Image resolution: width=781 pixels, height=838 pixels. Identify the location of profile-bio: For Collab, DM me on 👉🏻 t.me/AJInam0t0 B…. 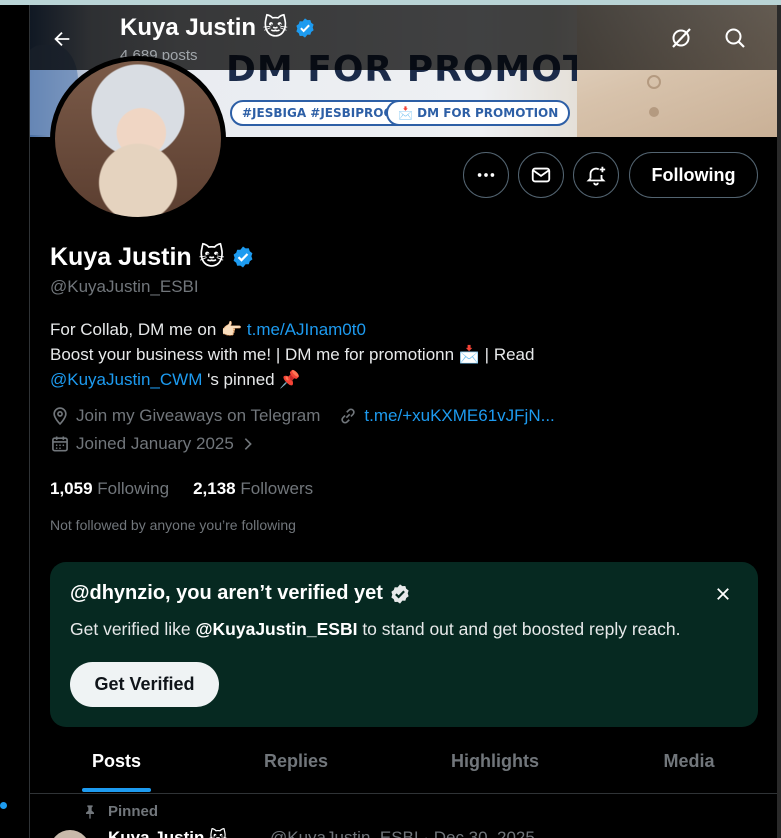
(400, 354).